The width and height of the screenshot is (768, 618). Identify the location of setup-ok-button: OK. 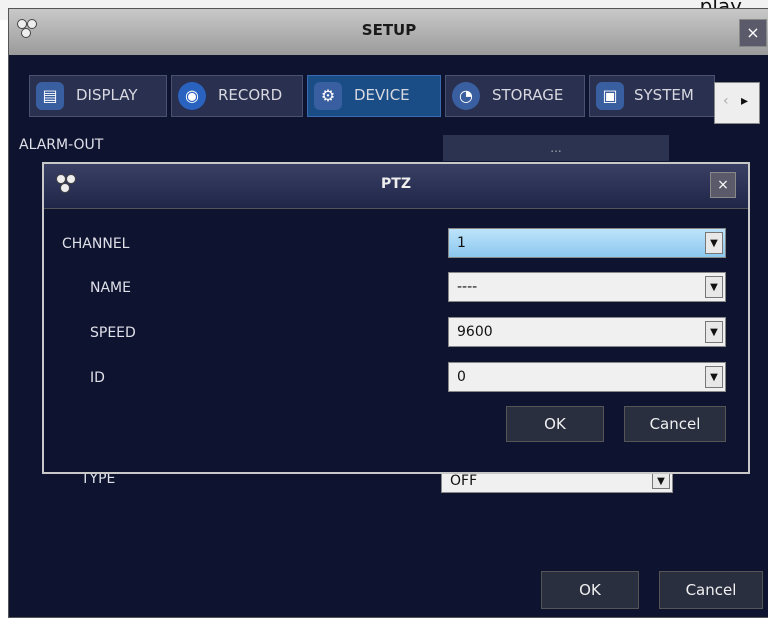
(590, 590).